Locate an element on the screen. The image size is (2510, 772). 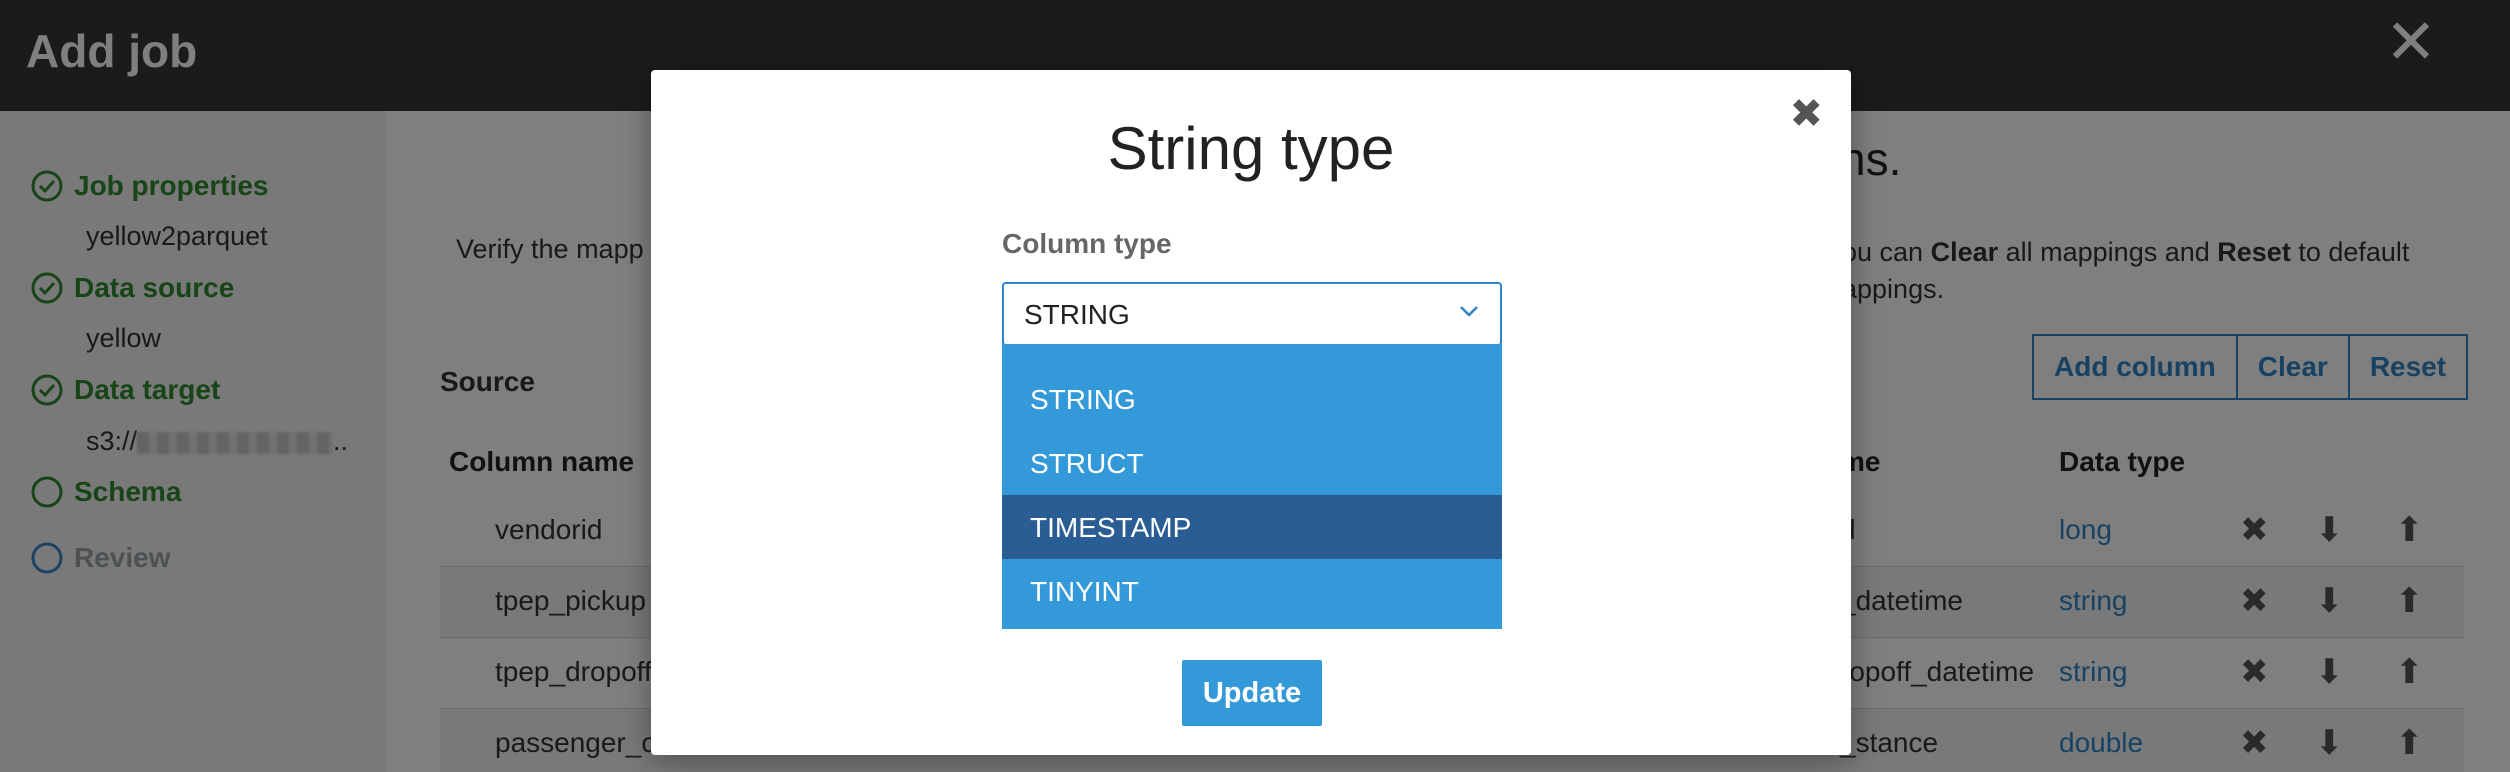
chevron-down-icon is located at coordinates (1469, 311).